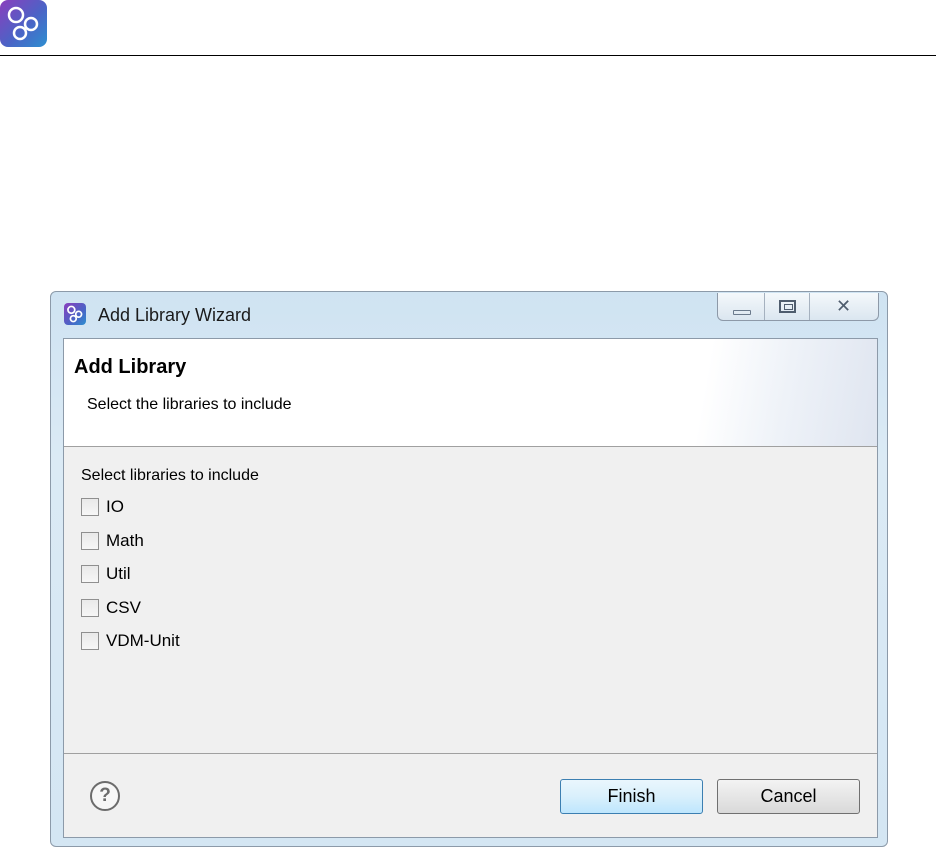 The width and height of the screenshot is (936, 849). I want to click on header-divider, so click(468, 55).